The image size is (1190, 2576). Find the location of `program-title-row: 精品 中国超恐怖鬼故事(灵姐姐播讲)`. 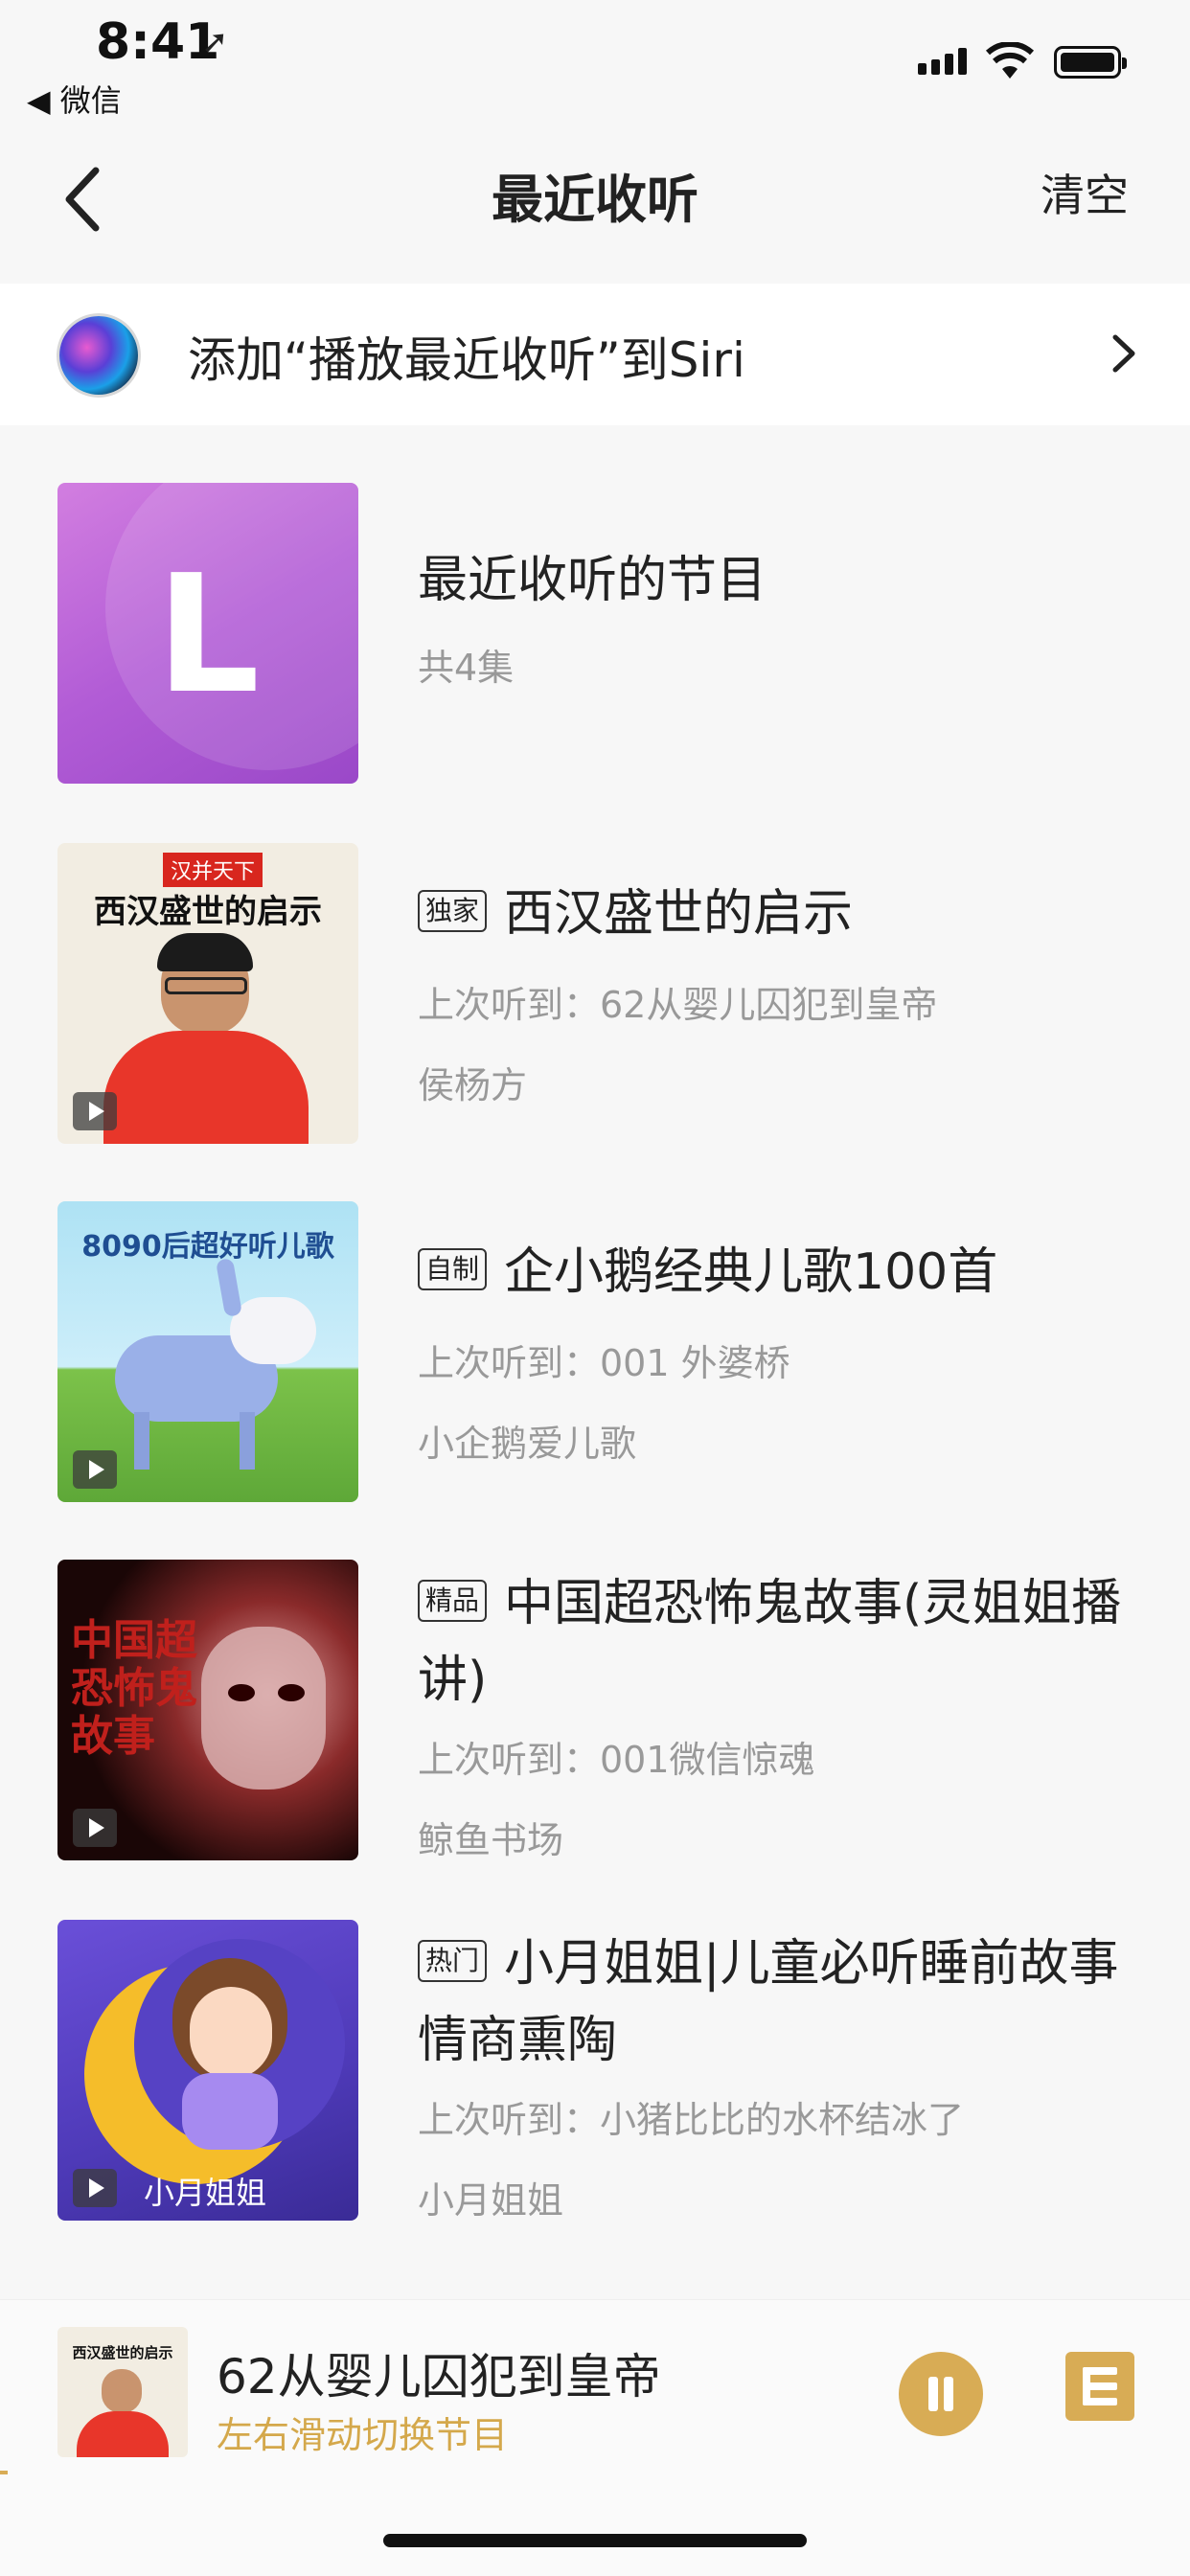

program-title-row: 精品 中国超恐怖鬼故事(灵姐姐播讲) is located at coordinates (782, 1642).